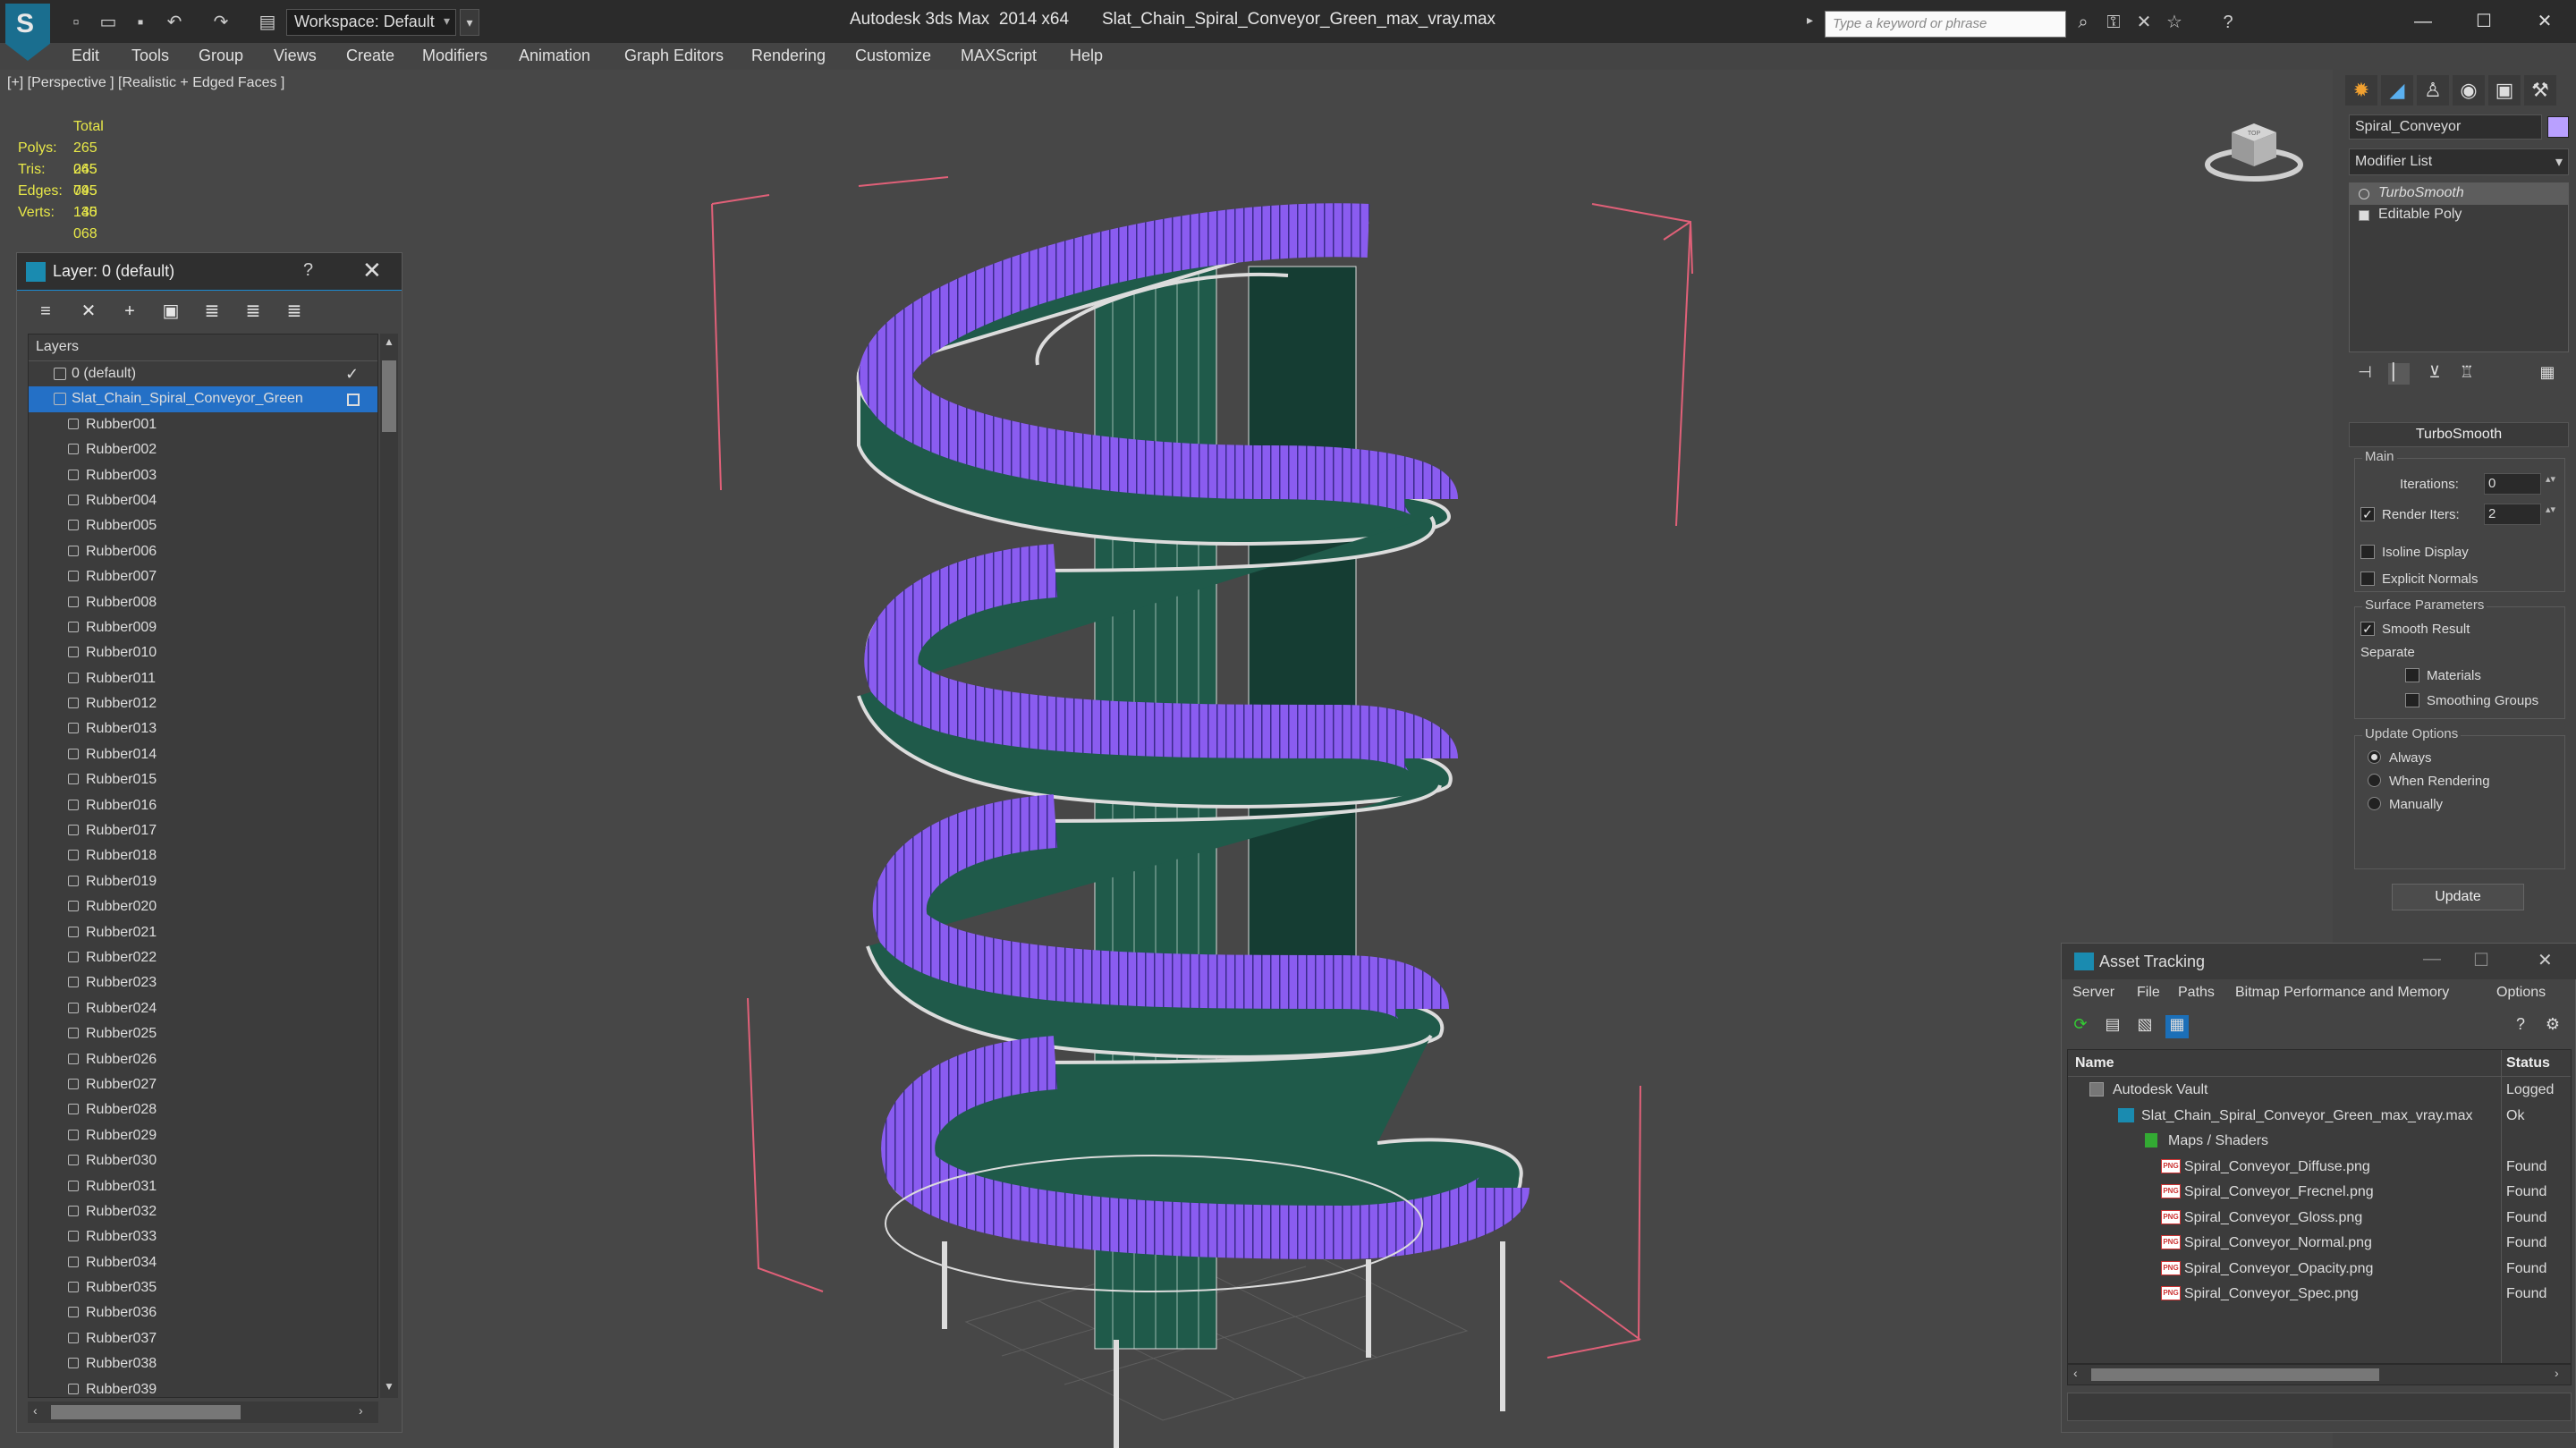  Describe the element at coordinates (2367, 552) in the screenshot. I see `isoline-checkbox` at that location.